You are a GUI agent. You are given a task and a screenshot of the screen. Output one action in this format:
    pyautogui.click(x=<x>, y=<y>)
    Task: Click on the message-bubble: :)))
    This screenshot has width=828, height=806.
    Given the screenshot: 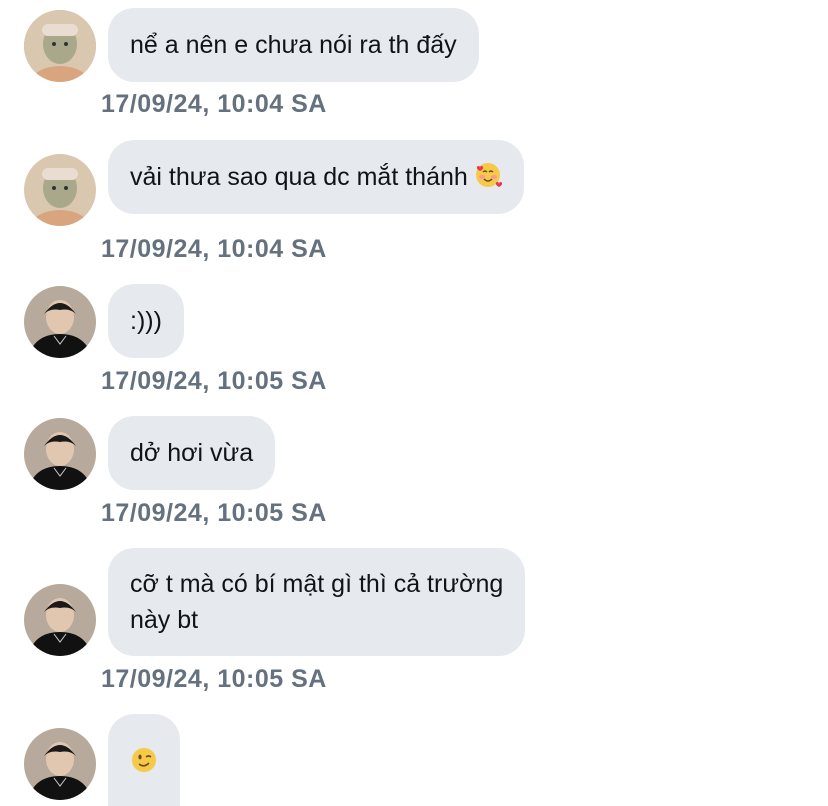 What is the action you would take?
    pyautogui.click(x=146, y=321)
    